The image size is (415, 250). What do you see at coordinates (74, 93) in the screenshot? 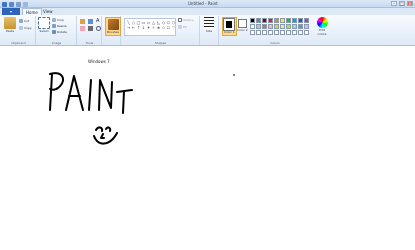
I see `handwritten-letter-a` at bounding box center [74, 93].